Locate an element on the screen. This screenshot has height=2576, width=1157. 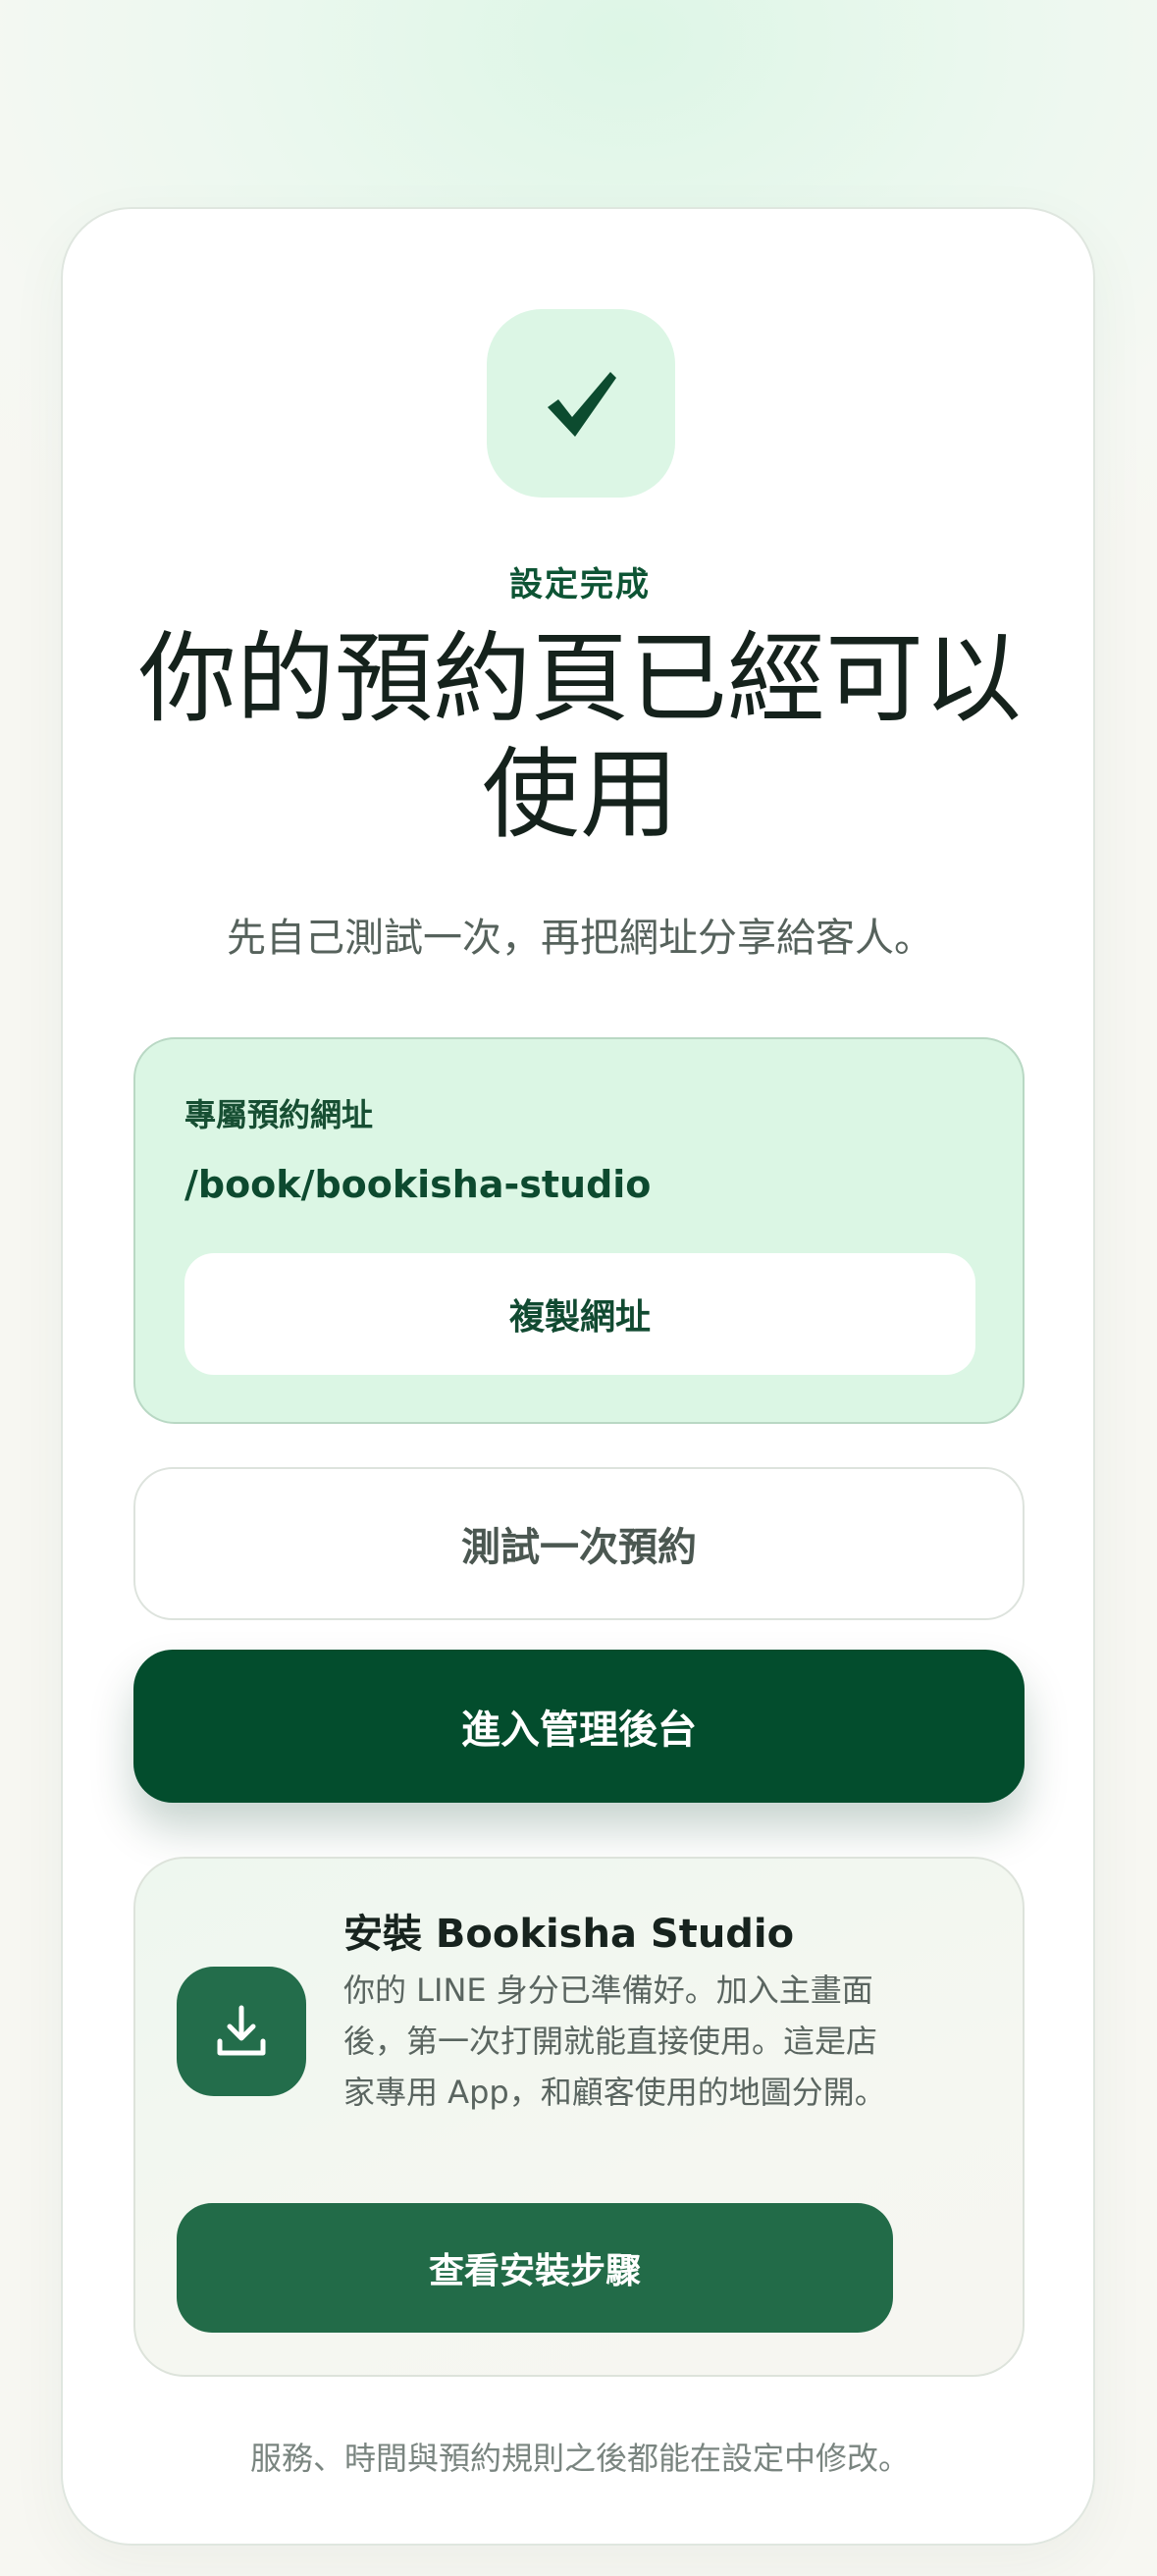
install-icon-tile is located at coordinates (242, 2031).